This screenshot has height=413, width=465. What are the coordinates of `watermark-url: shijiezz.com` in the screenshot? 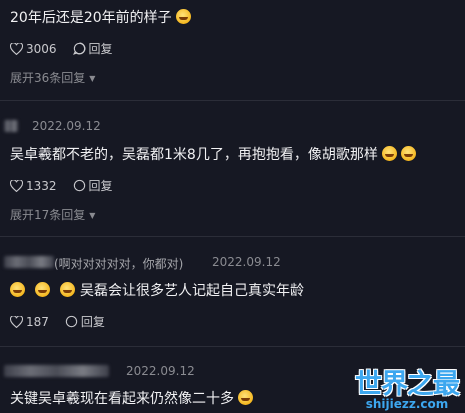 It's located at (407, 404).